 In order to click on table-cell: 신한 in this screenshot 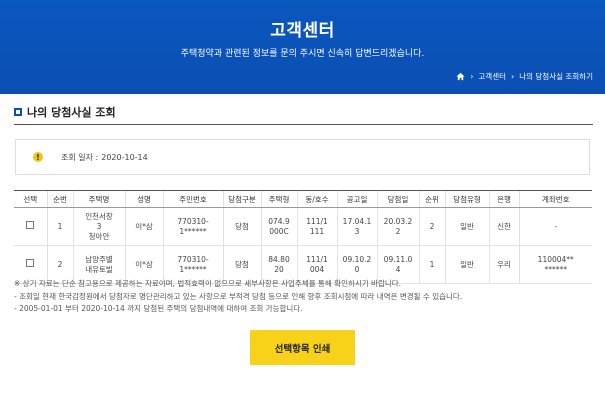, I will do `click(503, 226)`.